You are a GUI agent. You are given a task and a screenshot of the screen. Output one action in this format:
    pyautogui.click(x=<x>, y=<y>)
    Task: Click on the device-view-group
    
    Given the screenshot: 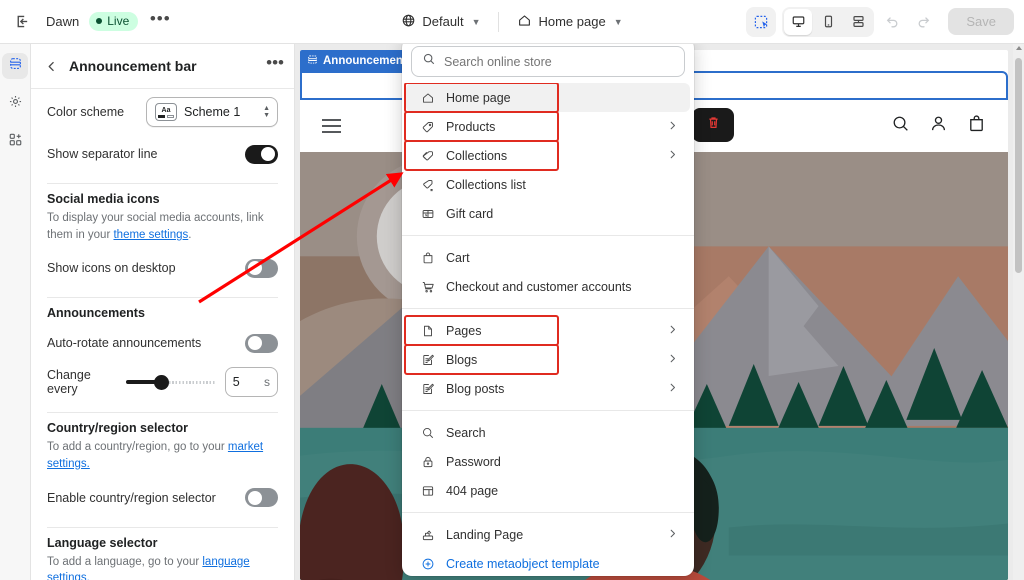 What is the action you would take?
    pyautogui.click(x=828, y=21)
    